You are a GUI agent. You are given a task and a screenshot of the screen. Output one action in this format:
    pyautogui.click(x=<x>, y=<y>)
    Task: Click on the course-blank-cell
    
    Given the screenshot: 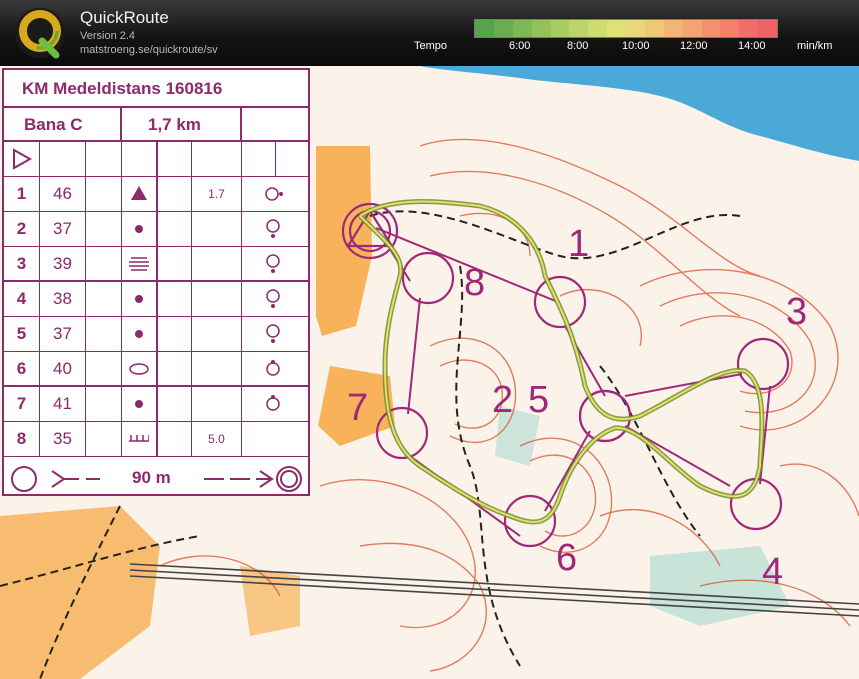 What is the action you would take?
    pyautogui.click(x=275, y=125)
    